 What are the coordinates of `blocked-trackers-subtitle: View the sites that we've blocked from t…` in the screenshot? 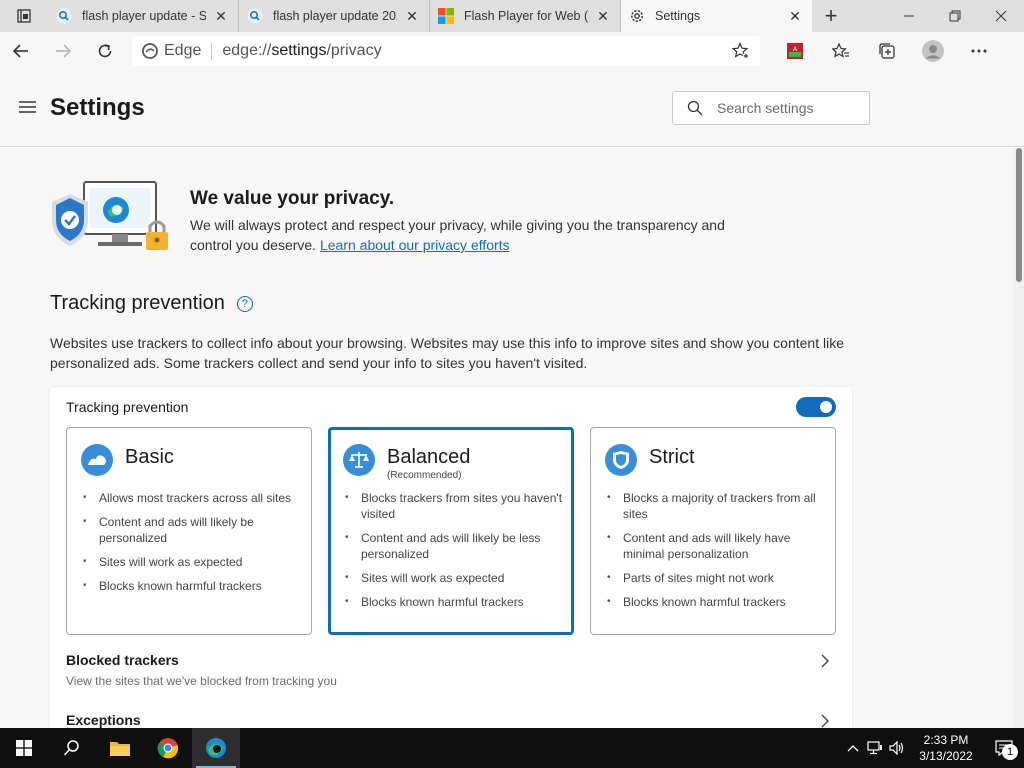 It's located at (201, 681).